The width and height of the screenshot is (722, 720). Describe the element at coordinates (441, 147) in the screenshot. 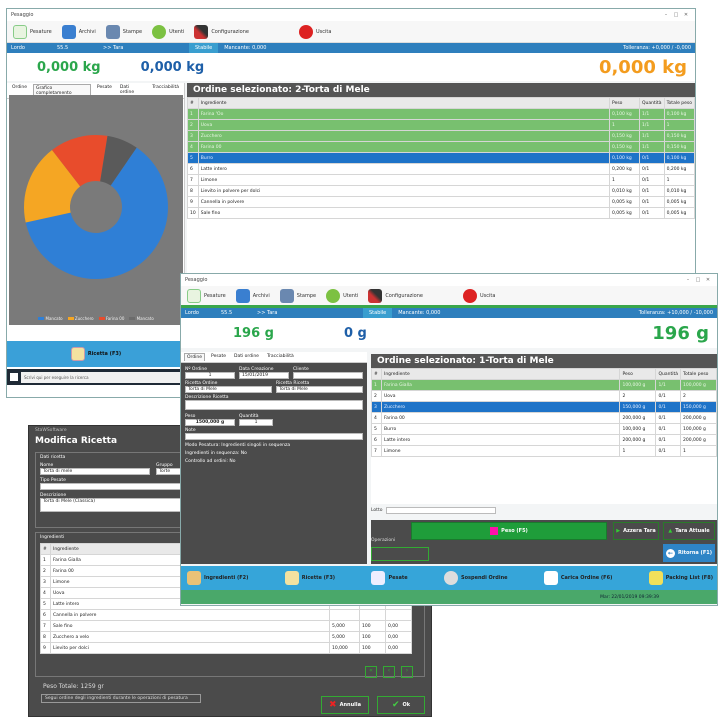

I see `table-row: 4 Farina 00 0,150 kg 1/1 0,150 kg` at that location.